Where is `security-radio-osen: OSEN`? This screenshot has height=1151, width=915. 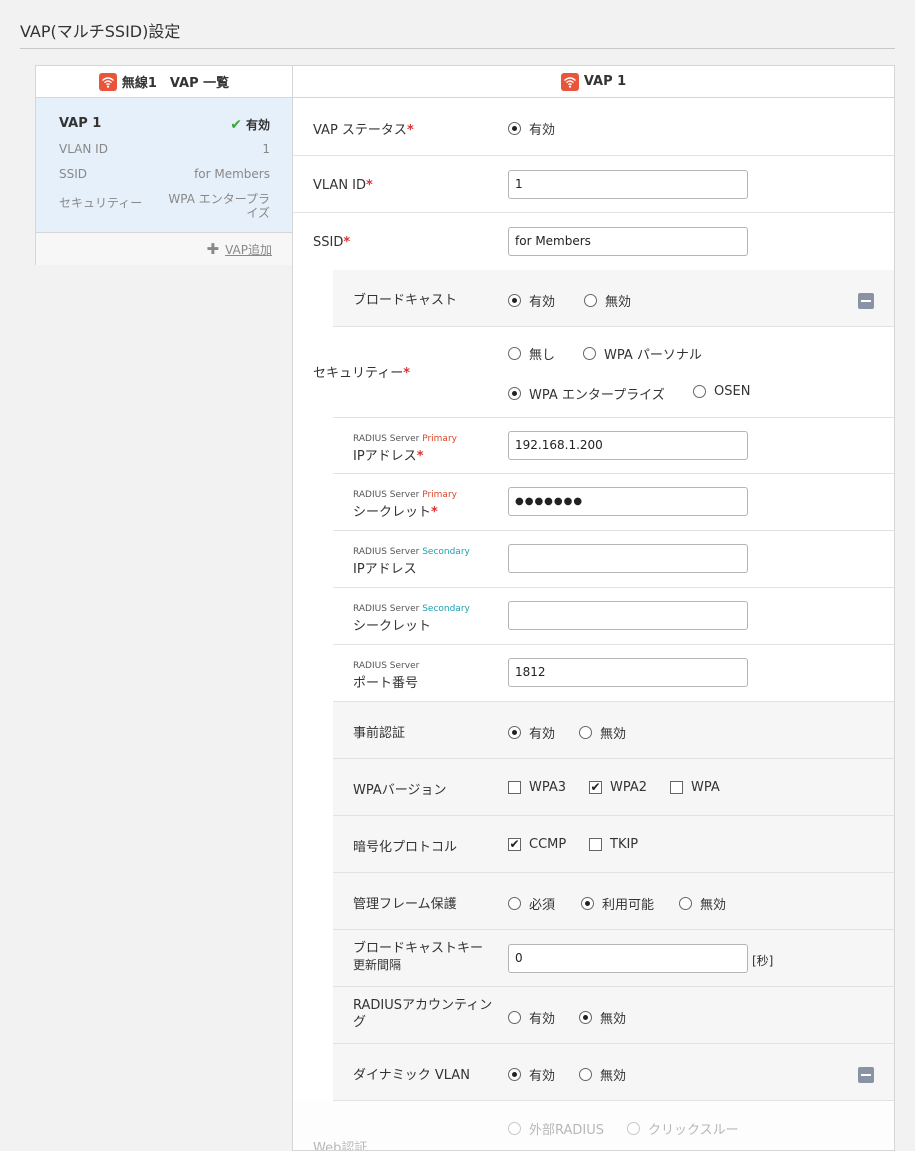
security-radio-osen: OSEN is located at coordinates (721, 391).